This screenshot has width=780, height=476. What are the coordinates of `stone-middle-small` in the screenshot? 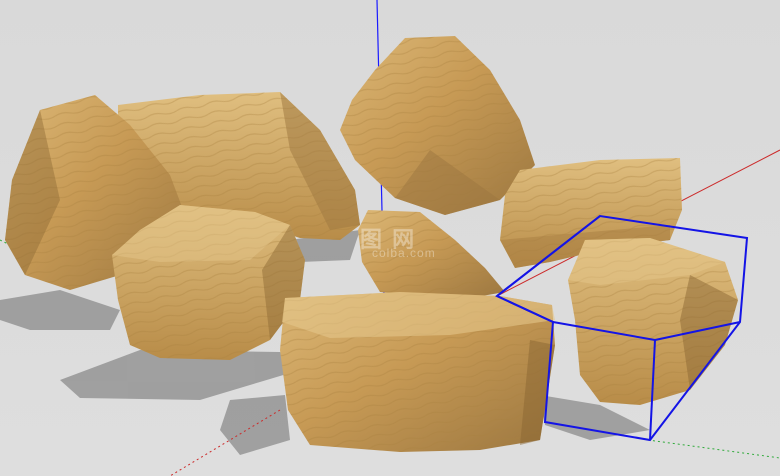 It's located at (431, 254).